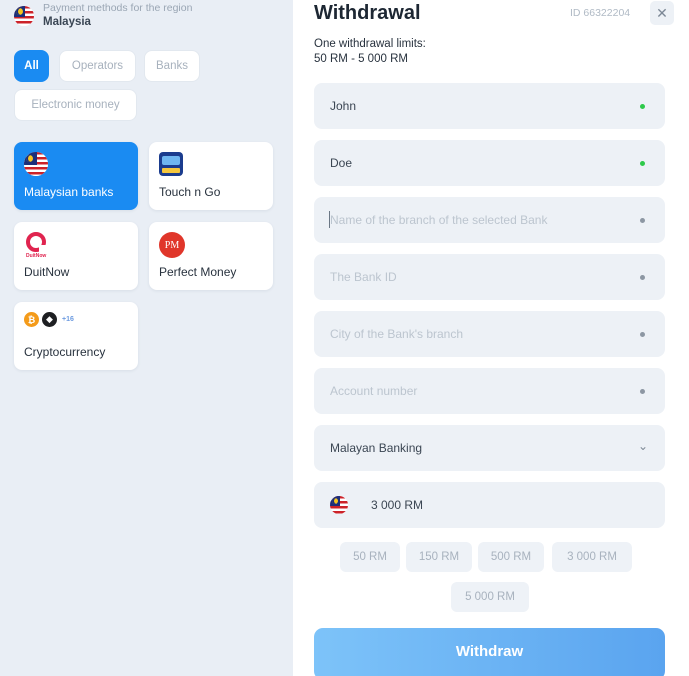  Describe the element at coordinates (198, 272) in the screenshot. I see `method-label: Perfect Money` at that location.